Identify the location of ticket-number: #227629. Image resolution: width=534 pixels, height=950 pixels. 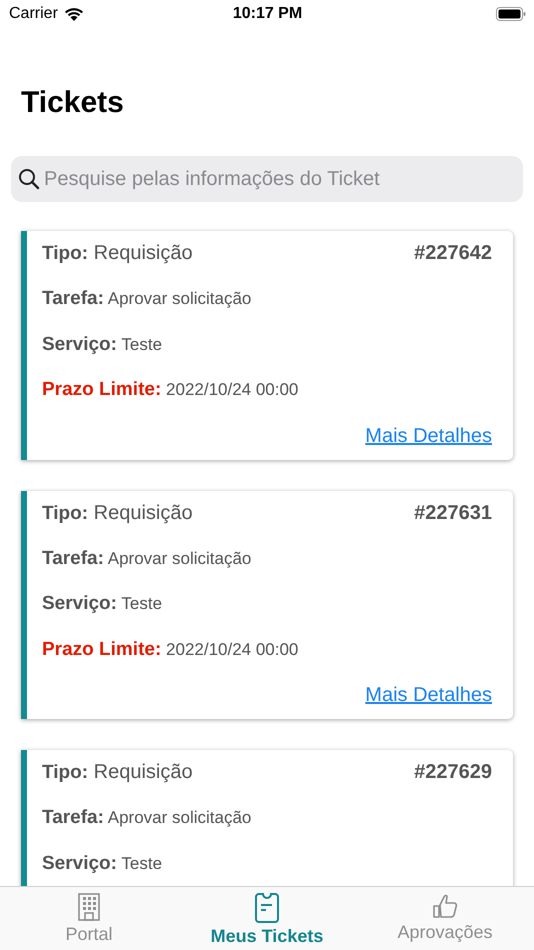
(453, 772).